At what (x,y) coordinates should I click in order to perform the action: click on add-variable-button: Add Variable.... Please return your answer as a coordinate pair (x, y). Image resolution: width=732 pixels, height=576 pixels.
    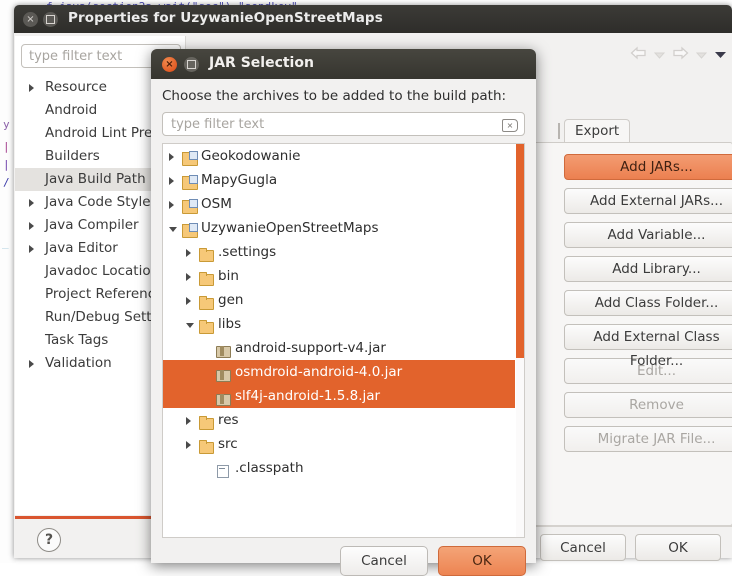
    Looking at the image, I should click on (648, 235).